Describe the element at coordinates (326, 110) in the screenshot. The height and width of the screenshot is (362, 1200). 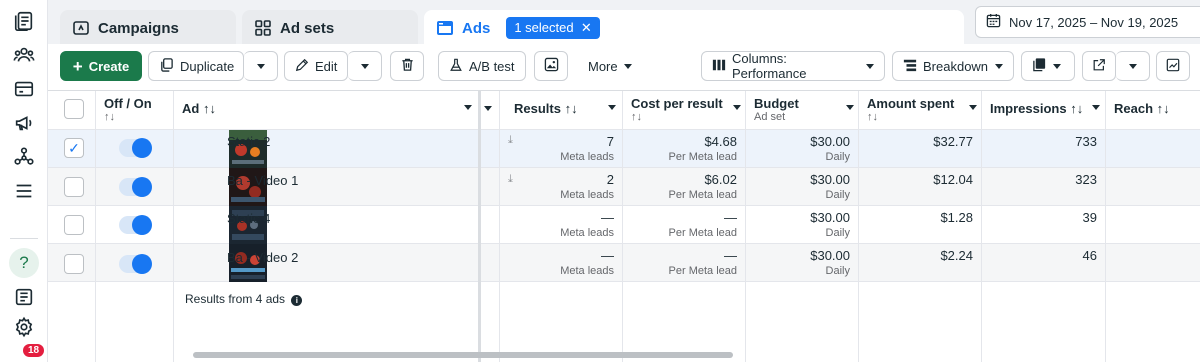
I see `header-ad: Ad ↑↓` at that location.